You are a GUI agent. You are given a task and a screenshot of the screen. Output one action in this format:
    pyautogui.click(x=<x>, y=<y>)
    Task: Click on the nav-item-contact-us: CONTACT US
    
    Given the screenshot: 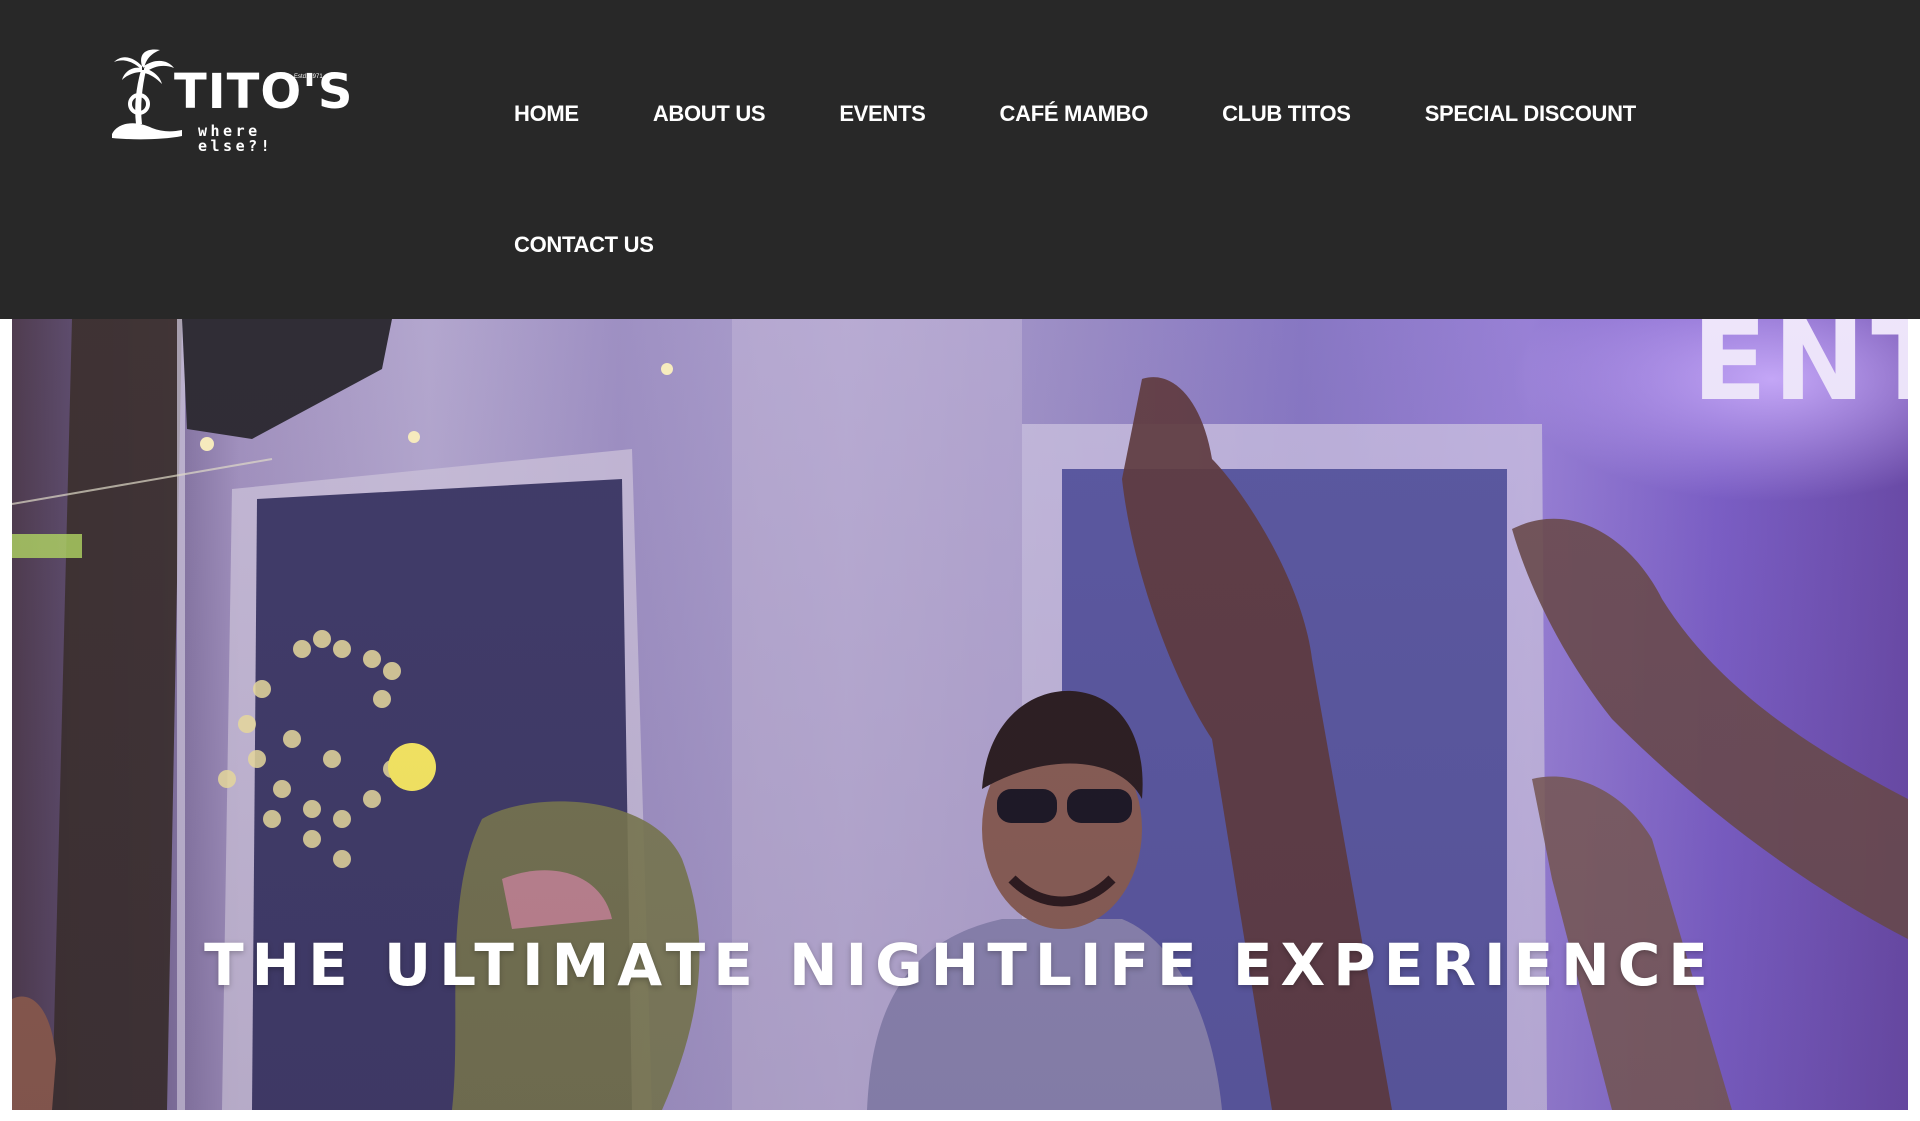 What is the action you would take?
    pyautogui.click(x=584, y=245)
    